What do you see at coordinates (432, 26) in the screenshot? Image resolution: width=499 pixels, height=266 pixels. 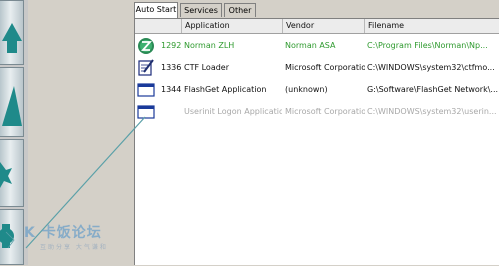 I see `column-header-filename: Filename` at bounding box center [432, 26].